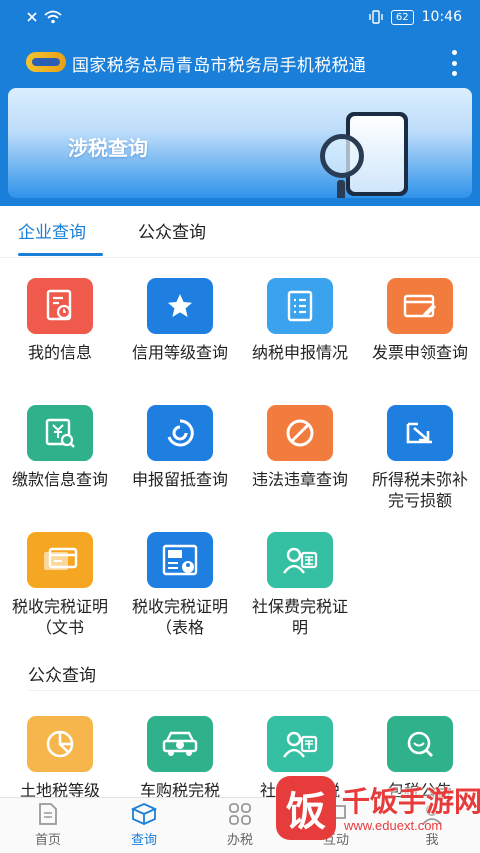 This screenshot has width=480, height=853. I want to click on grid-item-payment-info: 缴款信息查询, so click(60, 458).